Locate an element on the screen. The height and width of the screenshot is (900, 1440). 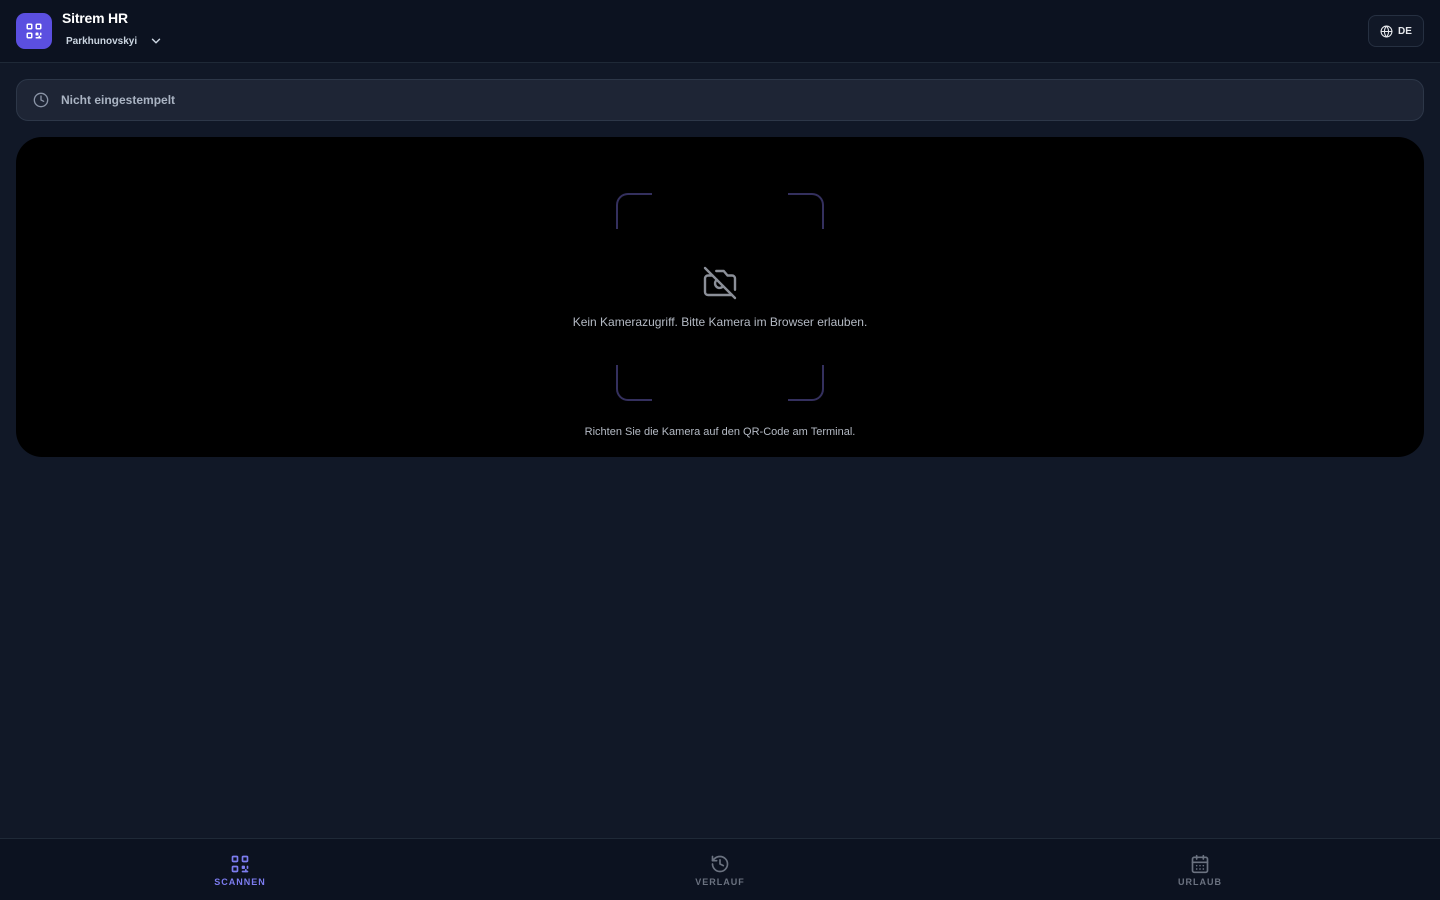
nav-item-urlaub: URLAUB is located at coordinates (1200, 869).